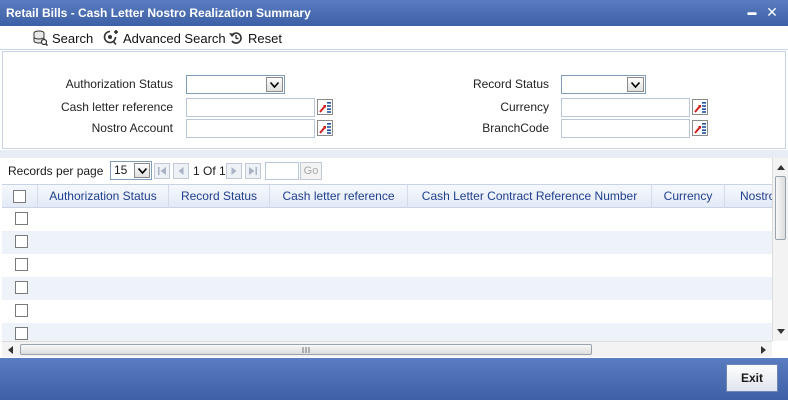 The image size is (788, 400). I want to click on previous-page-button, so click(181, 171).